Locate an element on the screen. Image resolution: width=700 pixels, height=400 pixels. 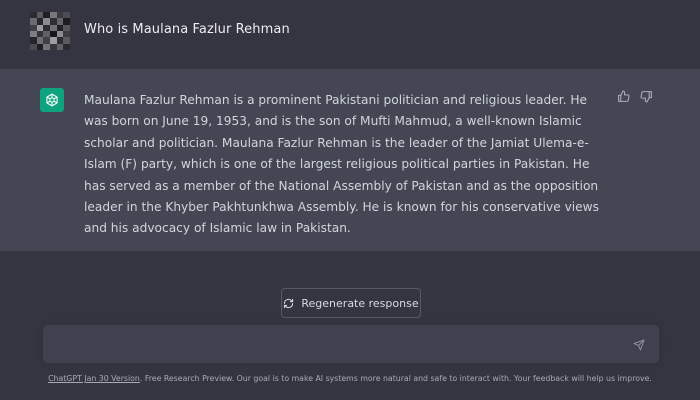
openai-logo-icon is located at coordinates (52, 100).